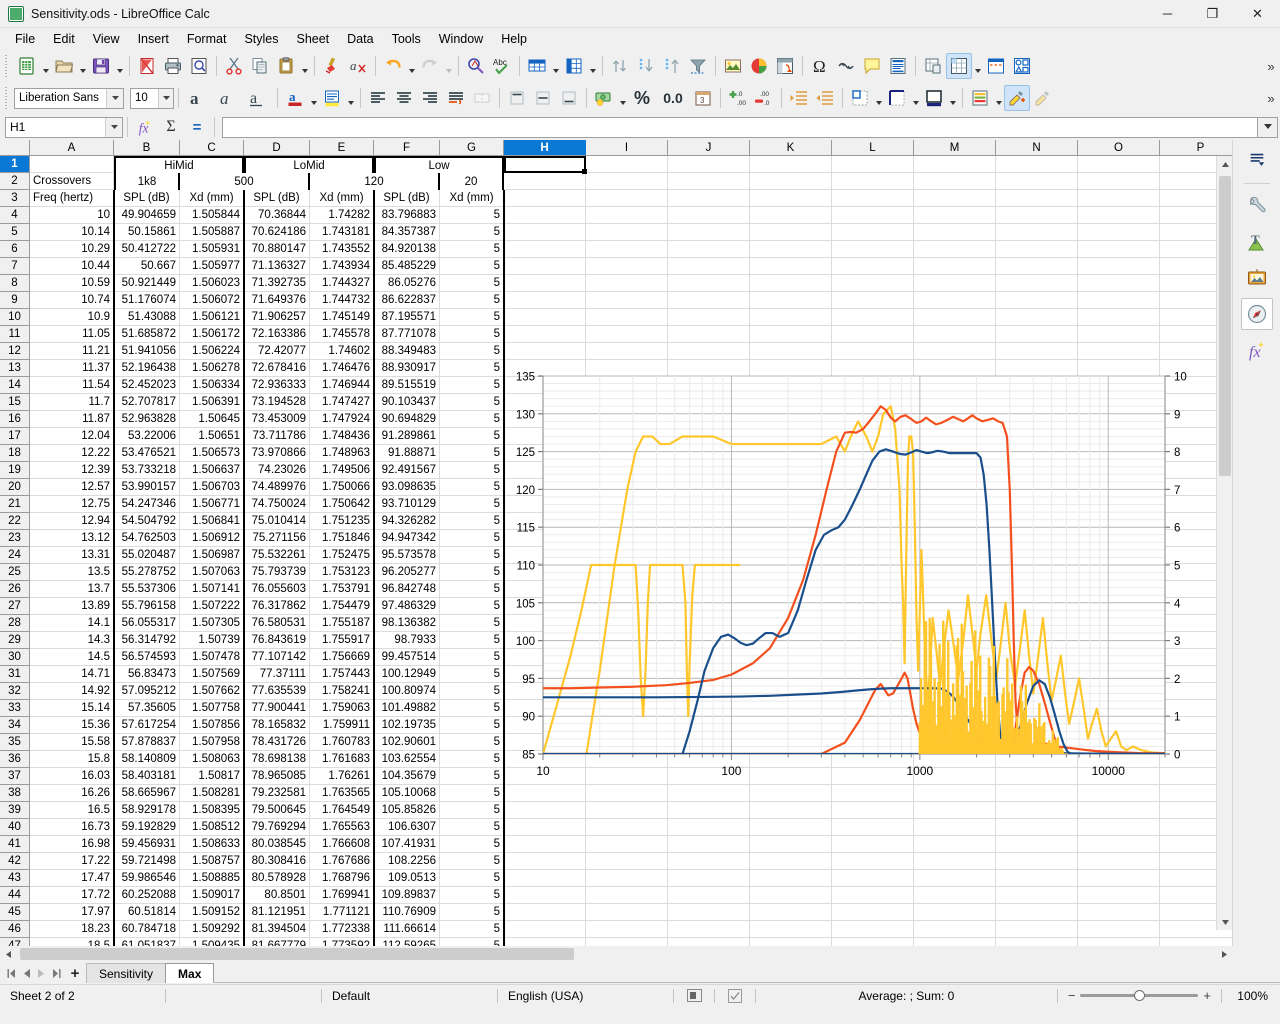  I want to click on cell-E24: 1.752475, so click(342, 555).